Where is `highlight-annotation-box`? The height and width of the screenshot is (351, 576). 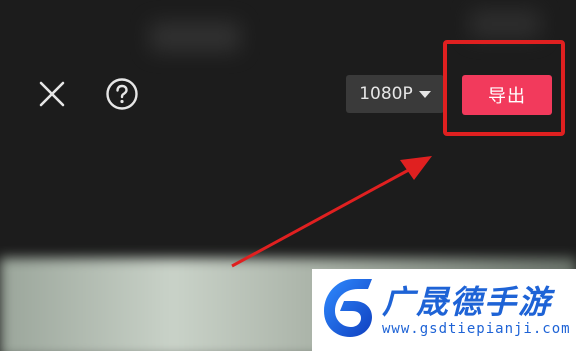 highlight-annotation-box is located at coordinates (504, 88).